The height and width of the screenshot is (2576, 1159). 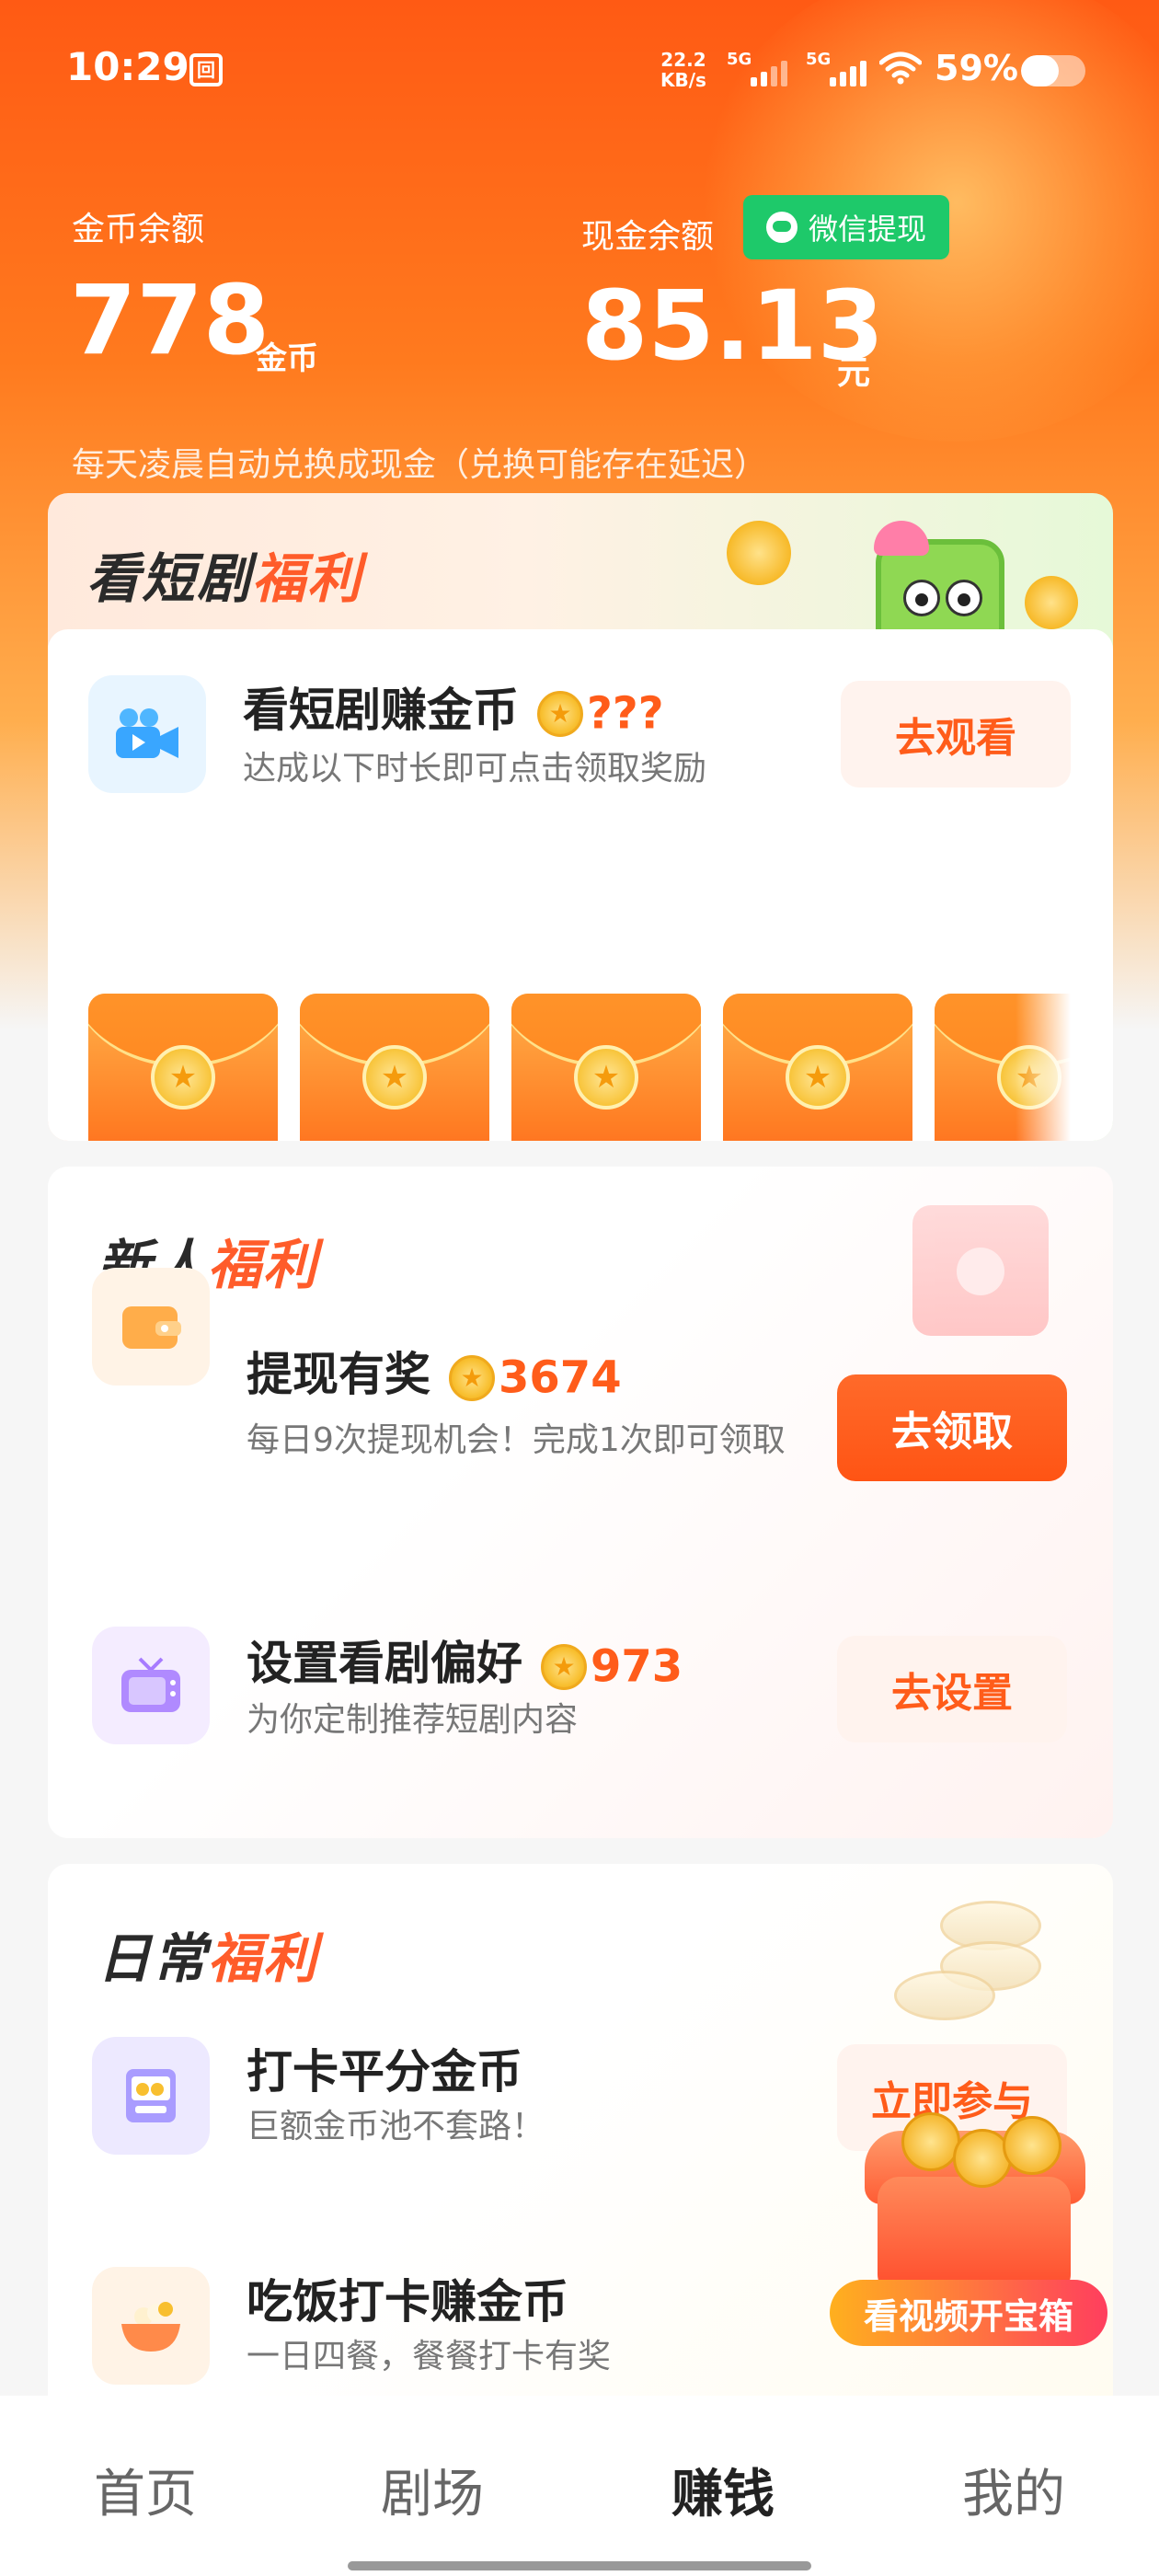 What do you see at coordinates (900, 68) in the screenshot?
I see `wifi-icon` at bounding box center [900, 68].